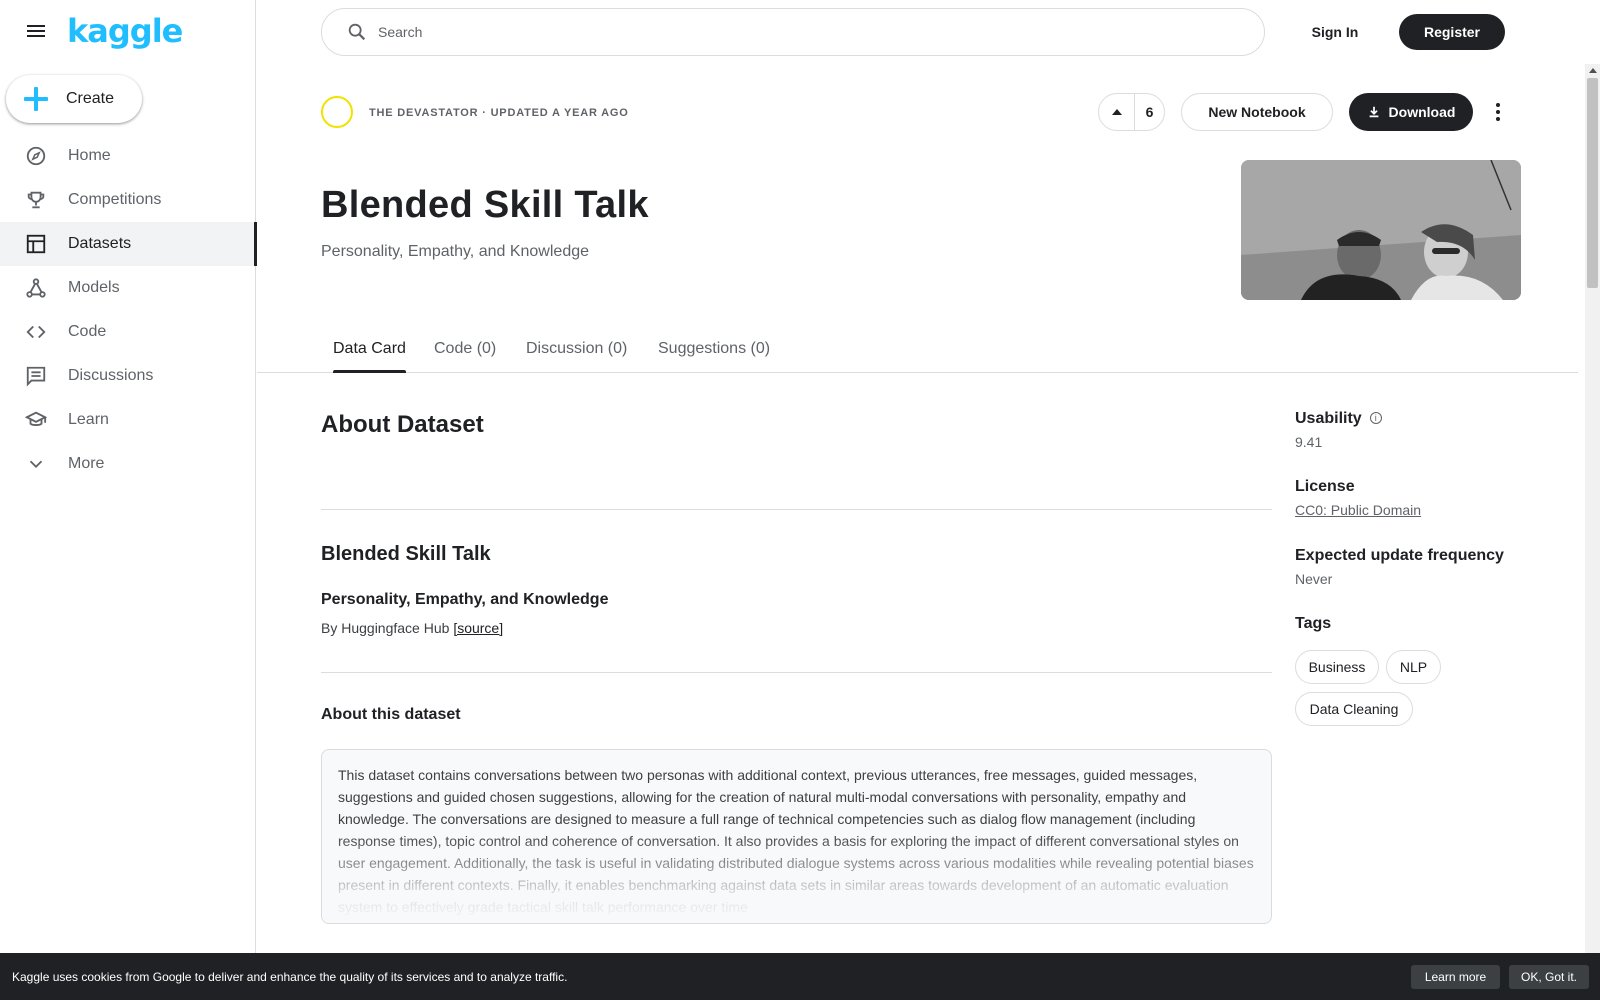 The width and height of the screenshot is (1600, 1000). I want to click on tab-discussion: Discussion (0), so click(576, 351).